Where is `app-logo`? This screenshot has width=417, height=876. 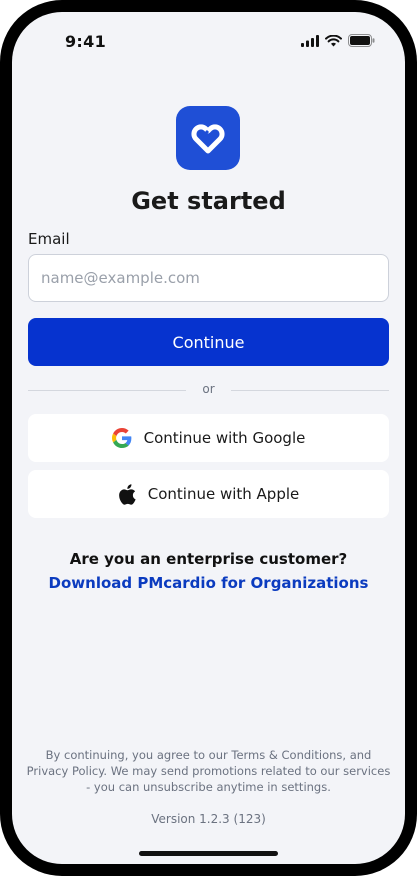
app-logo is located at coordinates (208, 138).